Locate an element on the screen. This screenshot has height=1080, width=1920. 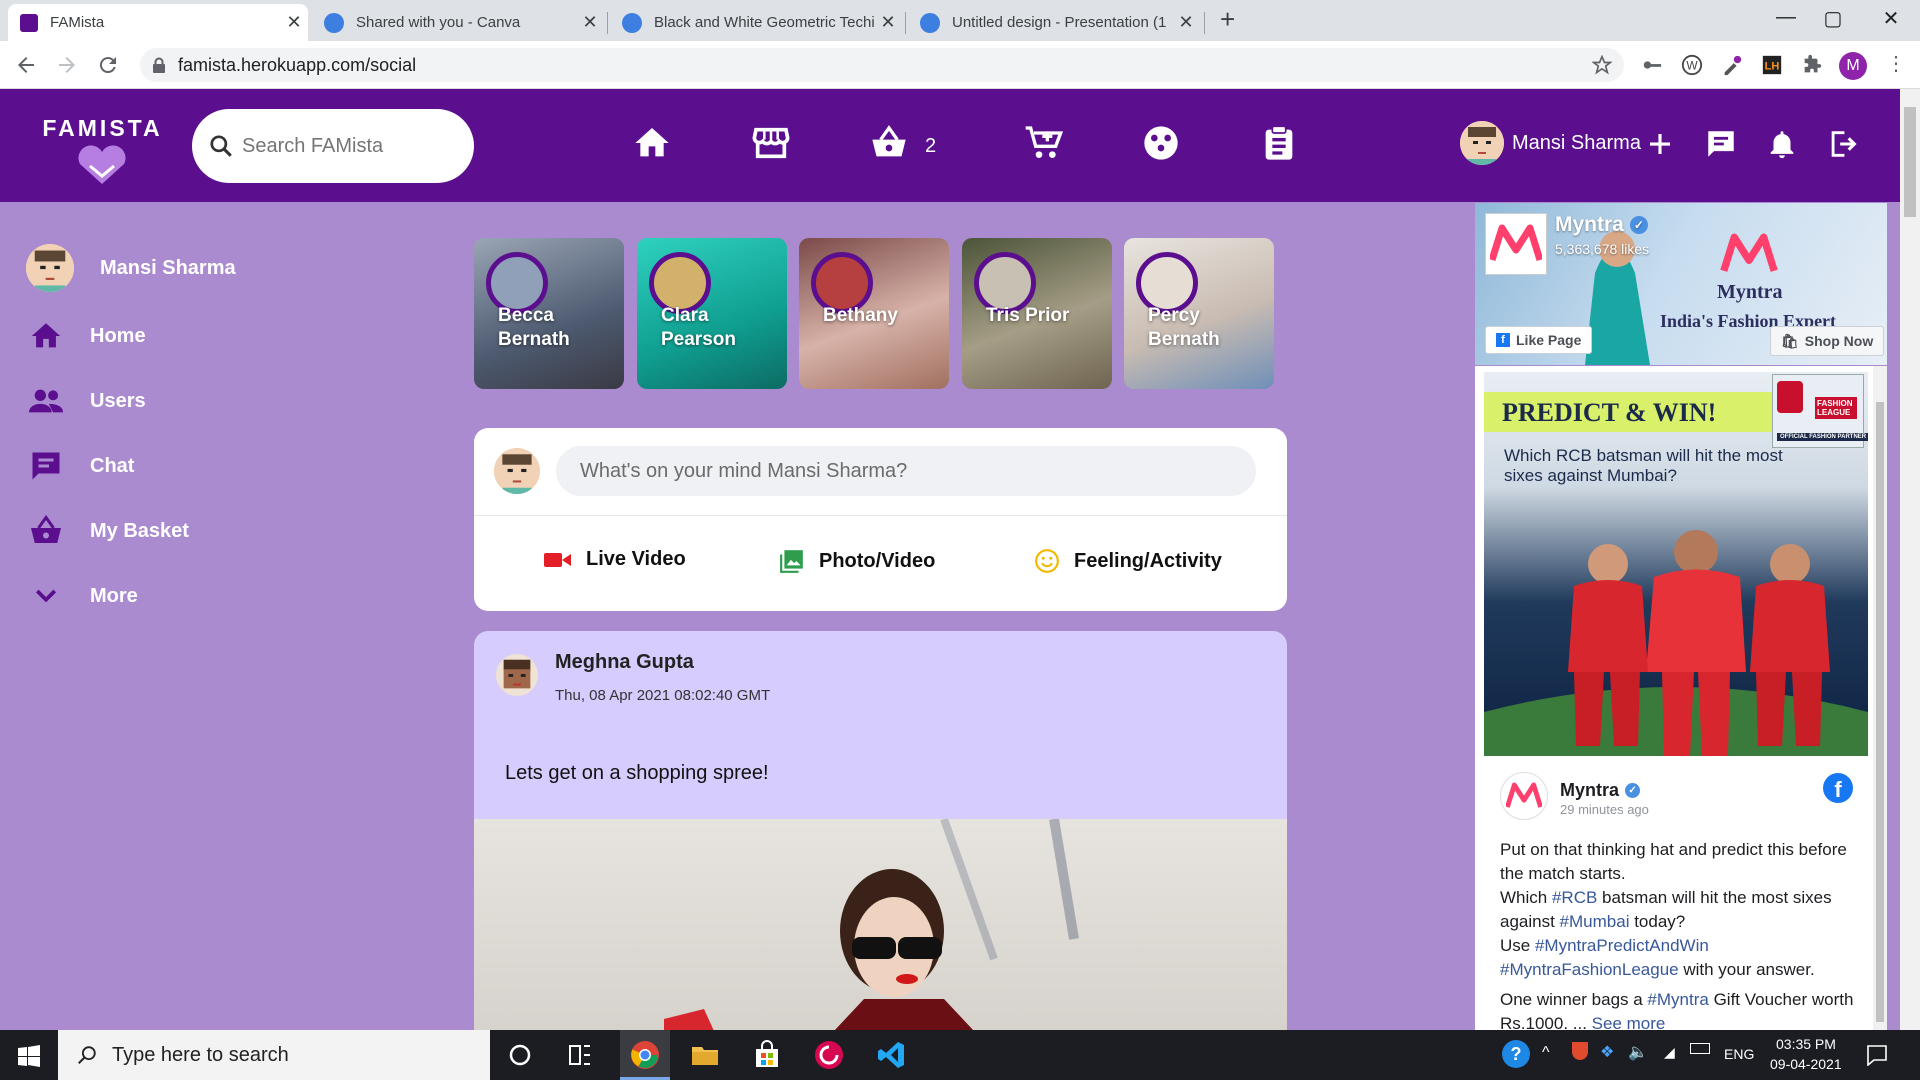
clock-time: 03:35 PM is located at coordinates (1806, 1044).